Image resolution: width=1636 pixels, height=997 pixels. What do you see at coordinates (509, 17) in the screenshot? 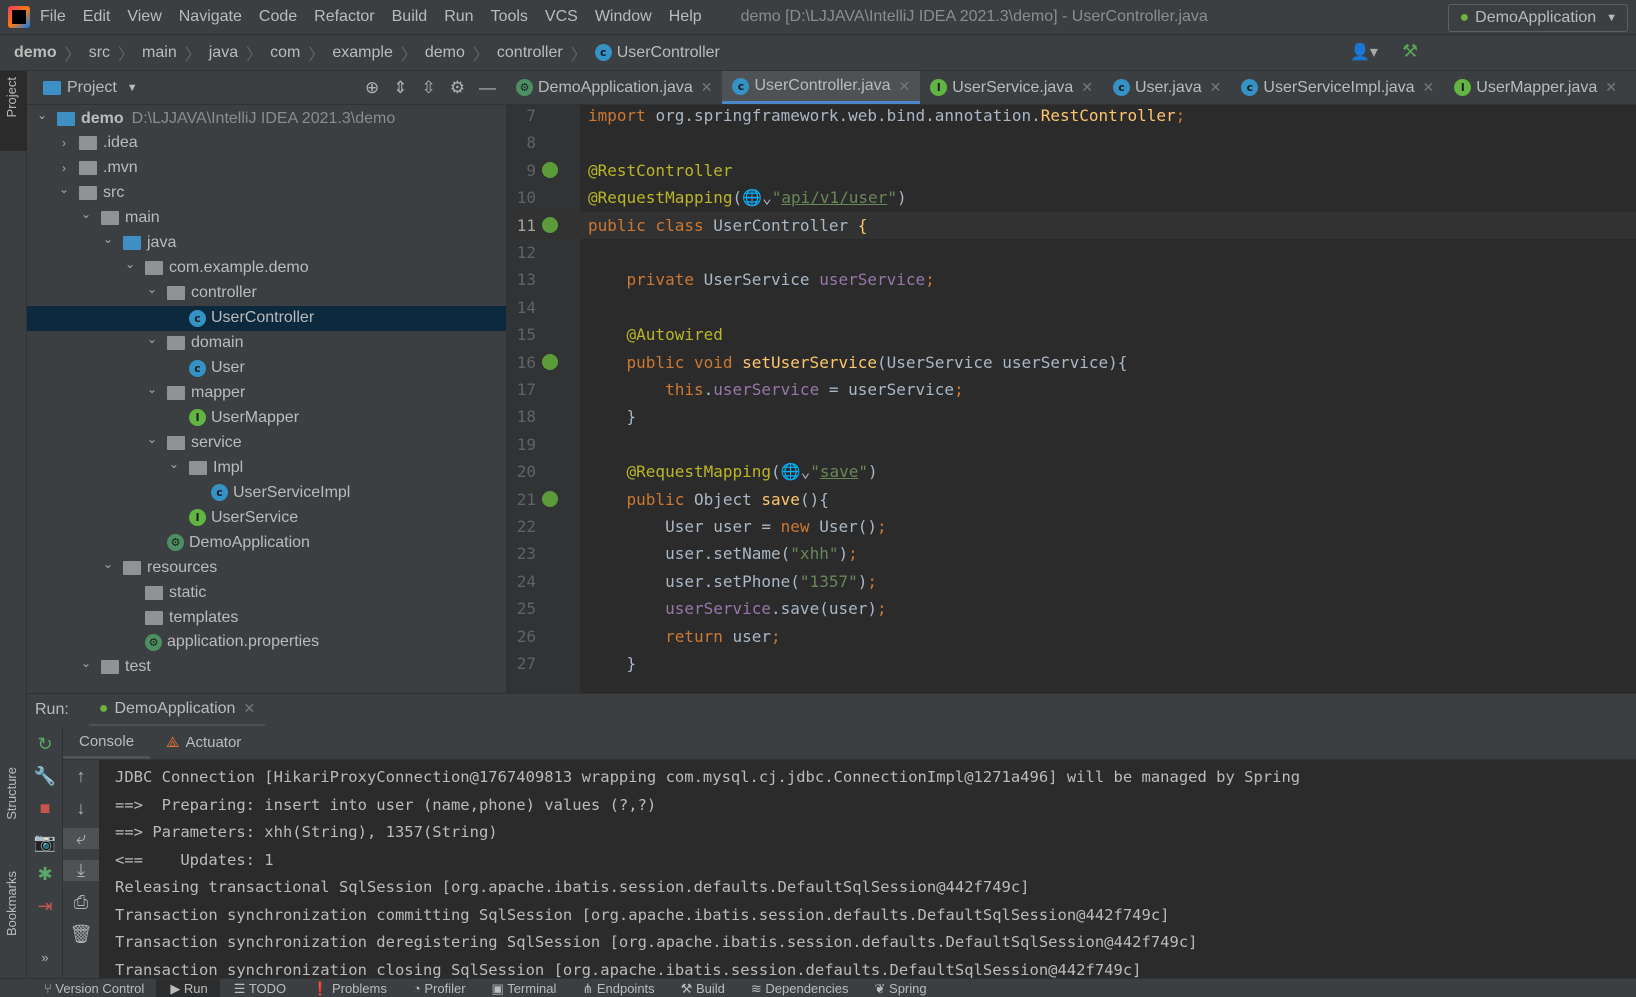
I see `menu-tools: Tools` at bounding box center [509, 17].